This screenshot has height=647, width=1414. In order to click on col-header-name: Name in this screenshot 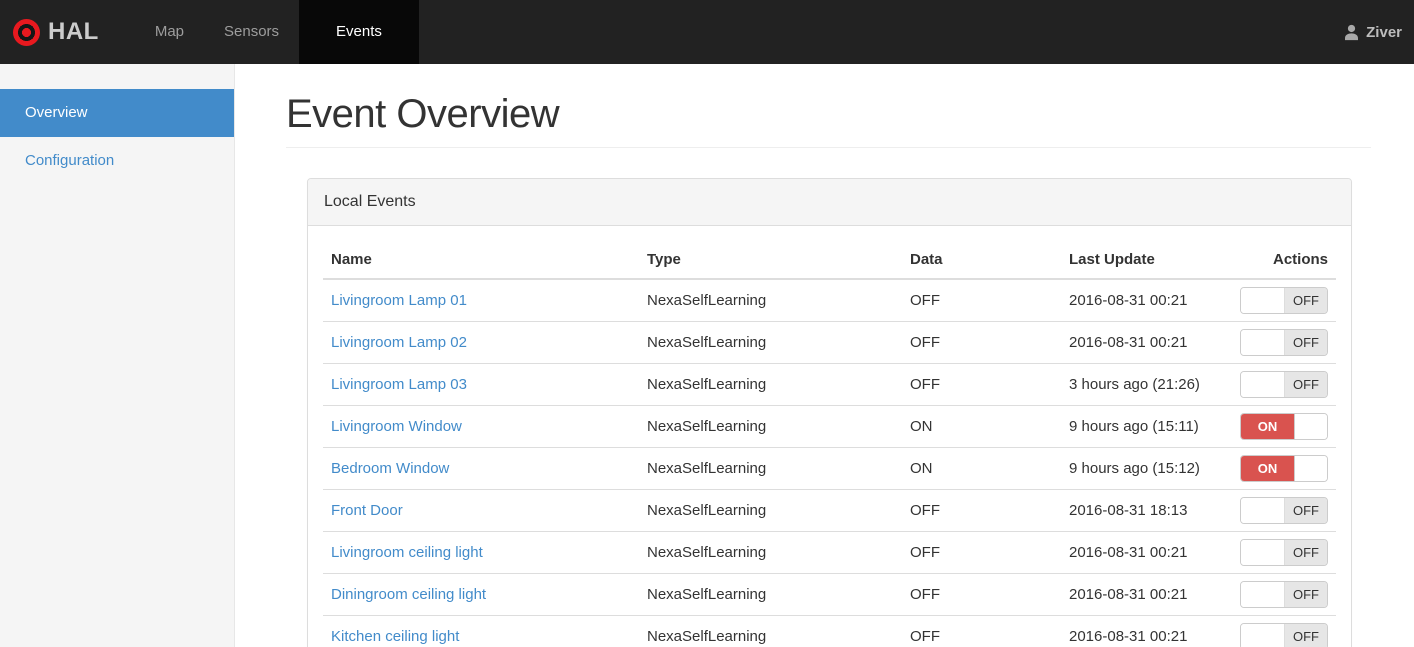, I will do `click(481, 260)`.